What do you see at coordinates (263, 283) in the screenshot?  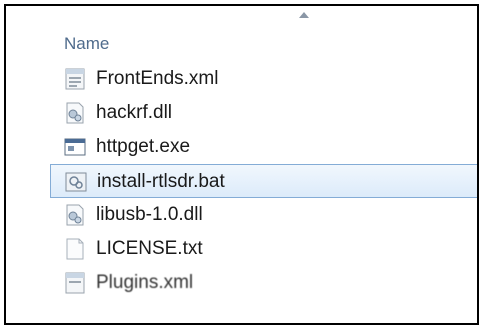 I see `file-row-plugins-xml: Plugins.xml` at bounding box center [263, 283].